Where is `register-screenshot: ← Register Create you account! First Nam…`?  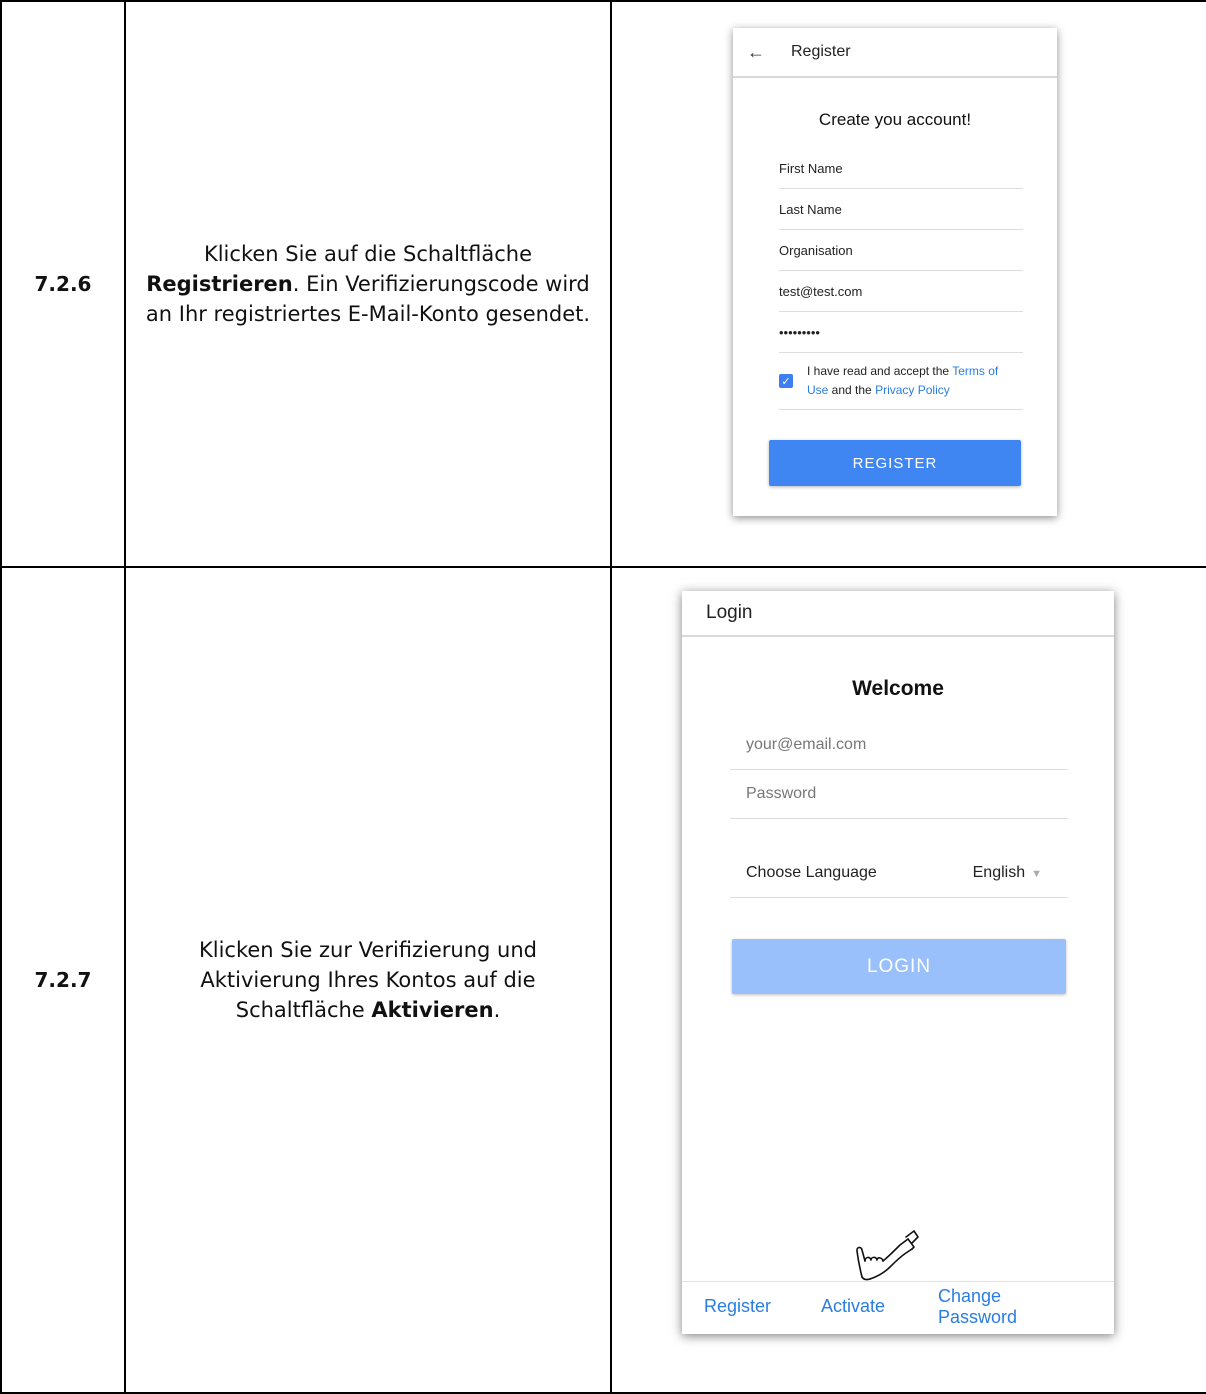 register-screenshot: ← Register Create you account! First Nam… is located at coordinates (895, 272).